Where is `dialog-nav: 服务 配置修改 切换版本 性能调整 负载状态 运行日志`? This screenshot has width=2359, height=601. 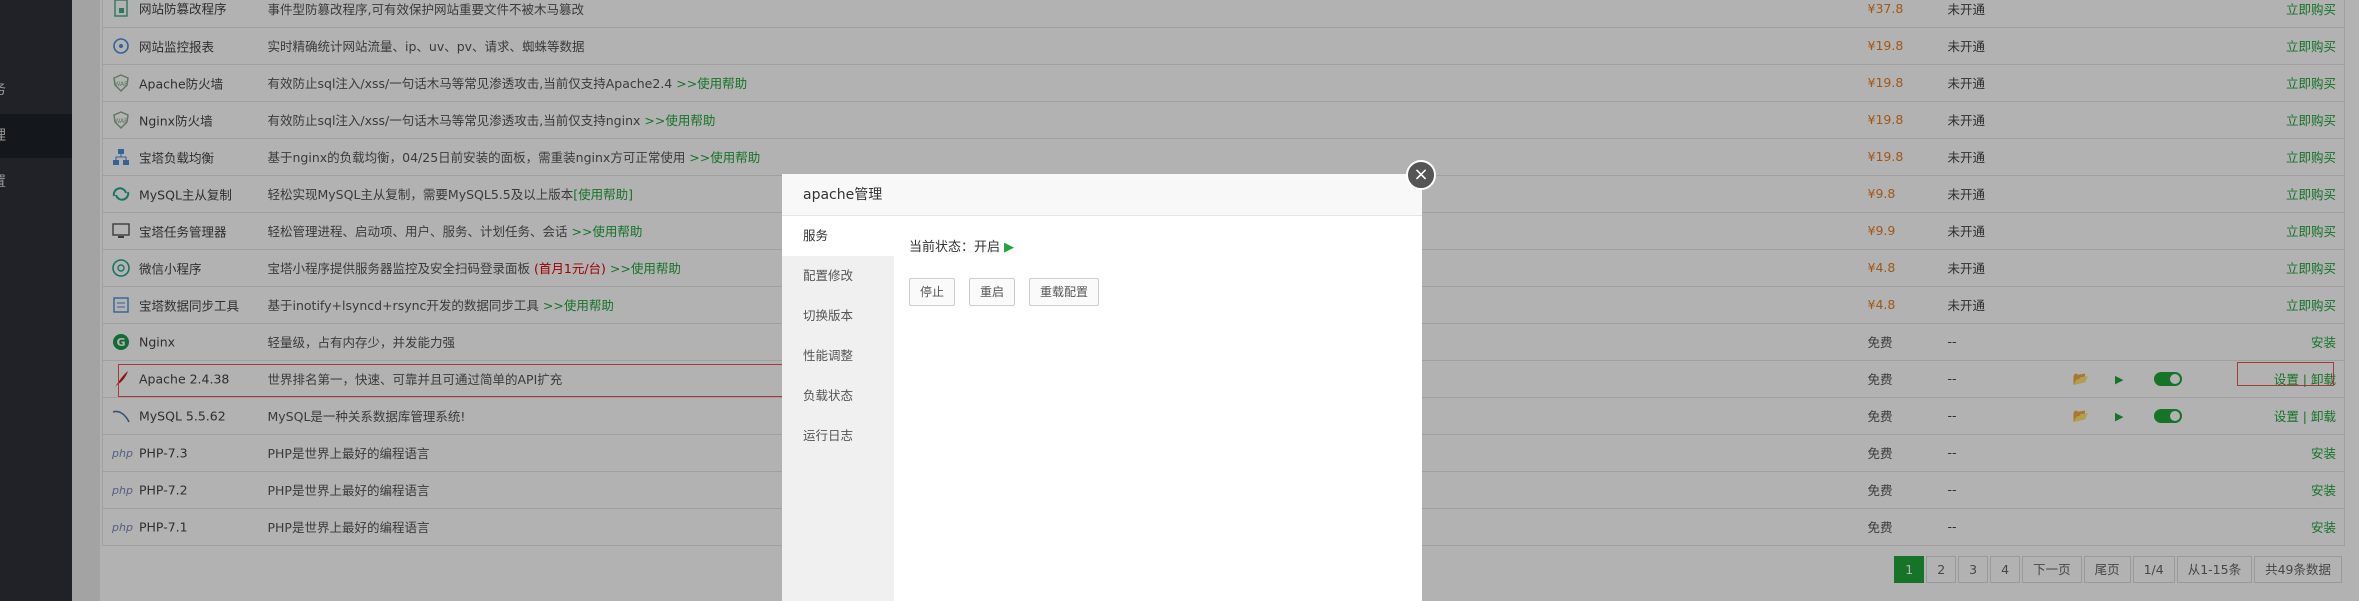 dialog-nav: 服务 配置修改 切换版本 性能调整 负载状态 运行日志 is located at coordinates (838, 408).